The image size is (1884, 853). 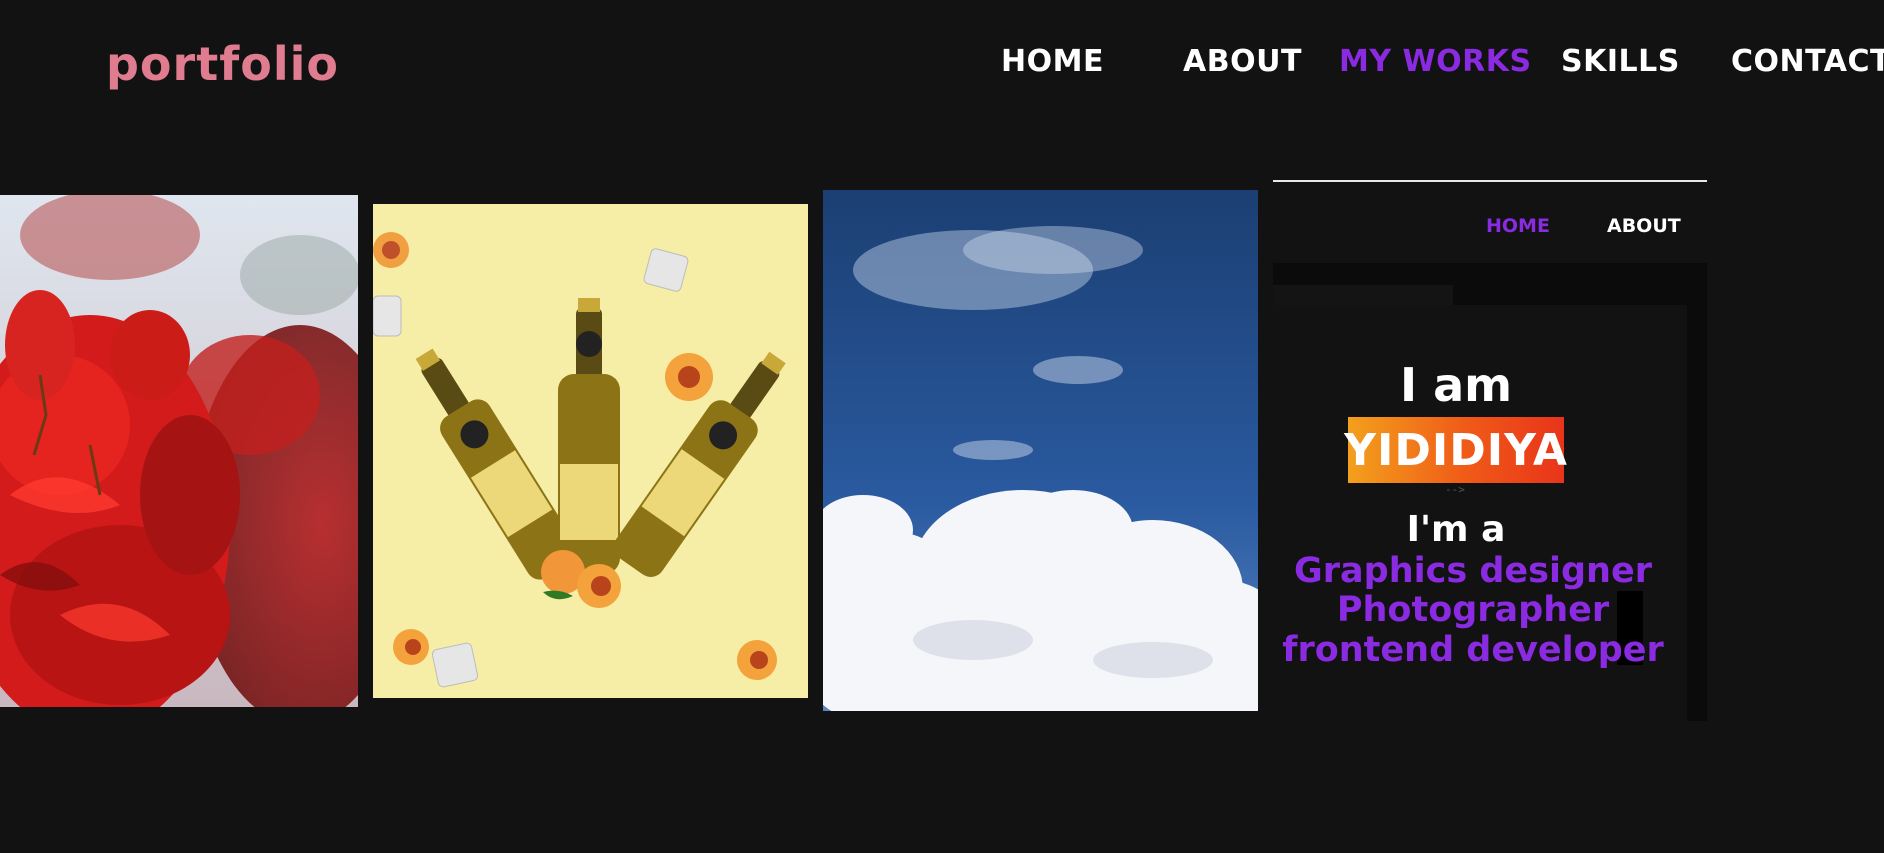 I want to click on nav-skills: SKILLS, so click(x=1620, y=62).